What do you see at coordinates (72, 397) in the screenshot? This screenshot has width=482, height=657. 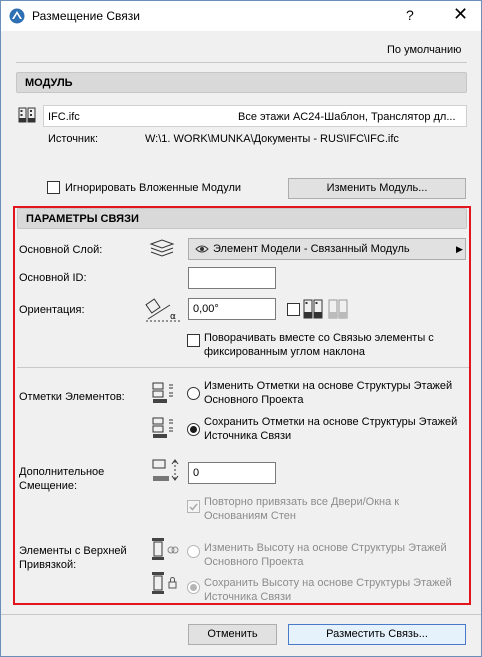 I see `elevations-label: Отметки Элементов:` at bounding box center [72, 397].